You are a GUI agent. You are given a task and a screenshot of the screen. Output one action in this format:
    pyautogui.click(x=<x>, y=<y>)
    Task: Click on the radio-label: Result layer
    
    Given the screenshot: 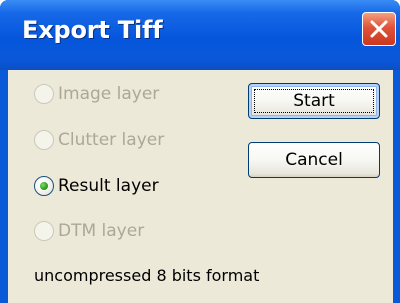 What is the action you would take?
    pyautogui.click(x=108, y=186)
    